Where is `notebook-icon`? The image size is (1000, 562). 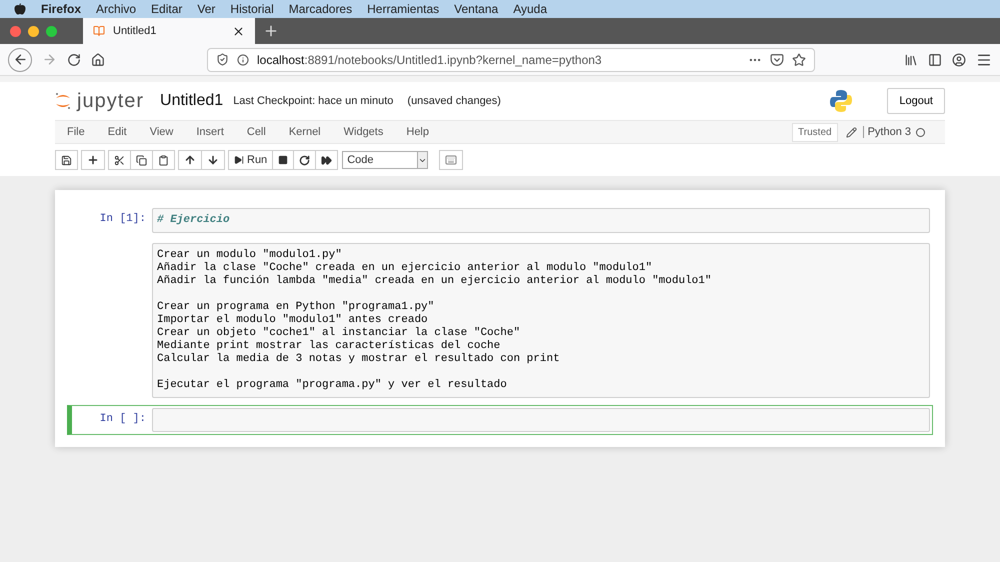
notebook-icon is located at coordinates (99, 31).